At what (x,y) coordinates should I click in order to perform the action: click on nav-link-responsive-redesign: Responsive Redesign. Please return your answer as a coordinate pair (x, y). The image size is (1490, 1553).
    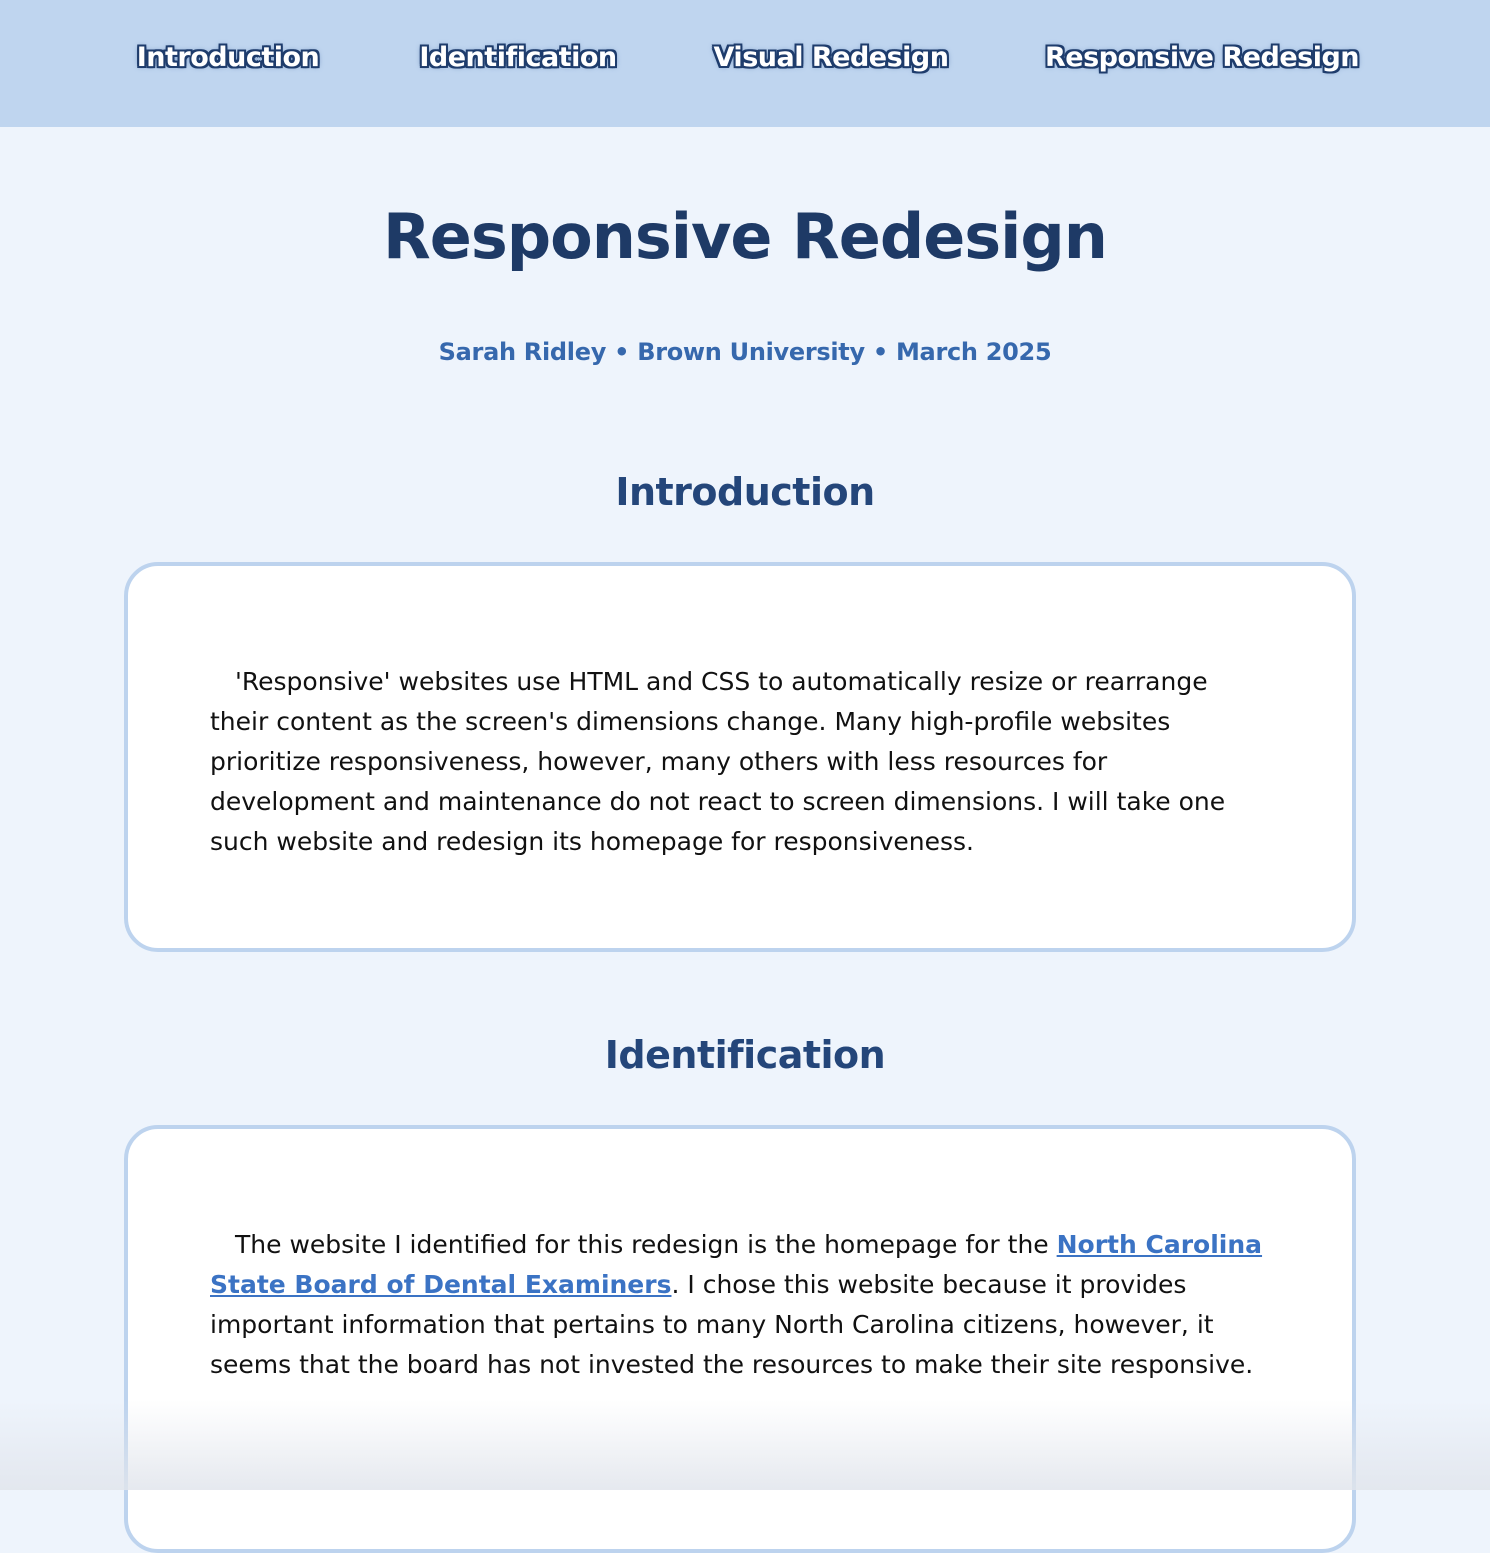
    Looking at the image, I should click on (1202, 57).